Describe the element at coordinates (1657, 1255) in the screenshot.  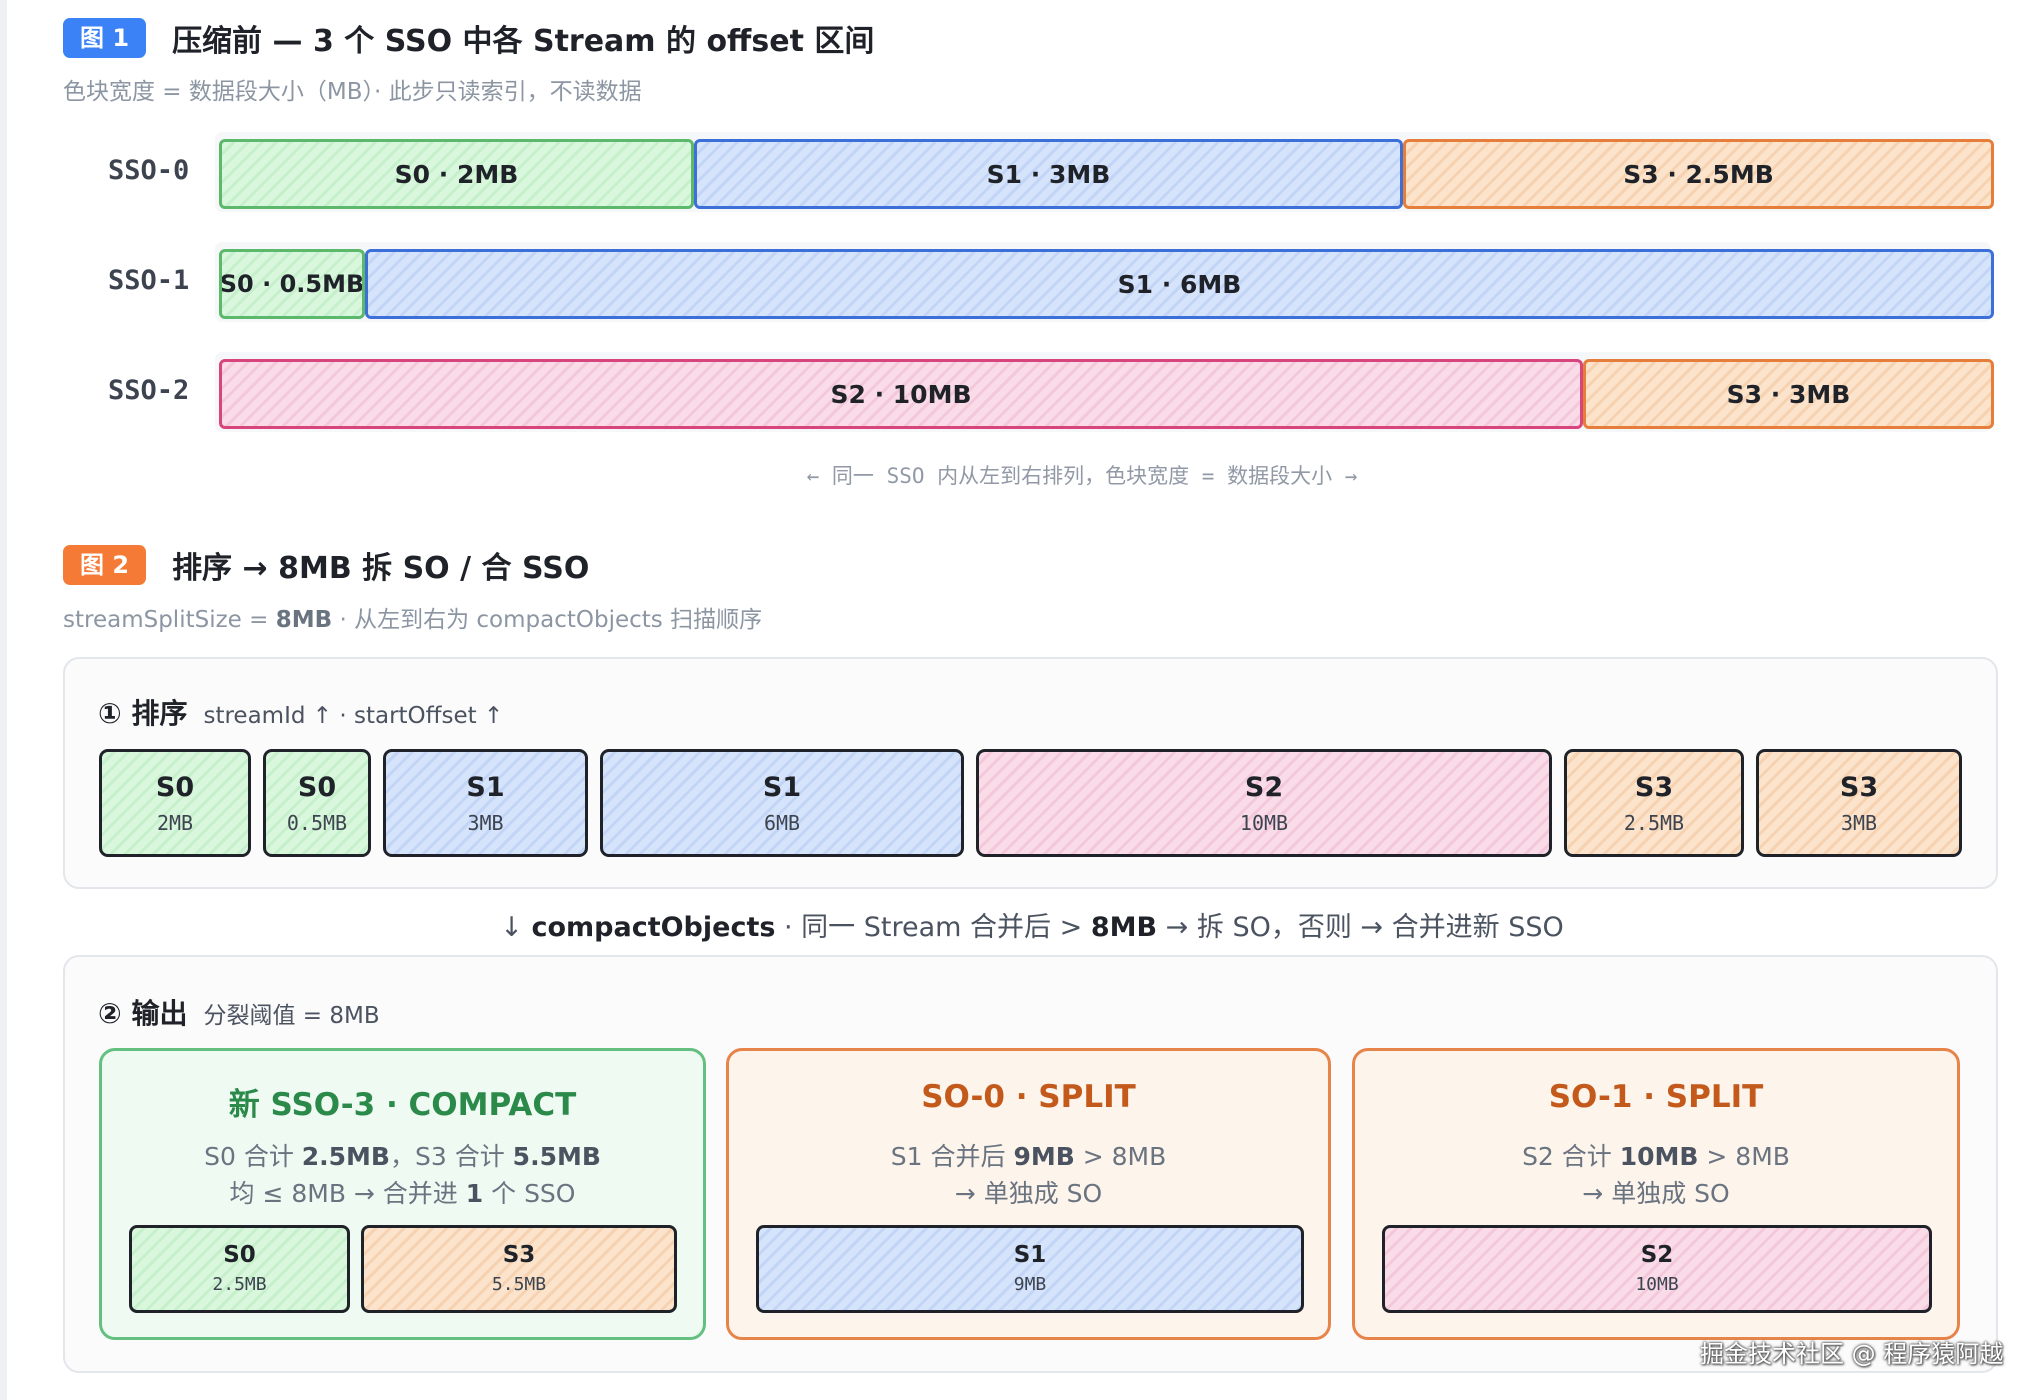
I see `item-name: S2` at that location.